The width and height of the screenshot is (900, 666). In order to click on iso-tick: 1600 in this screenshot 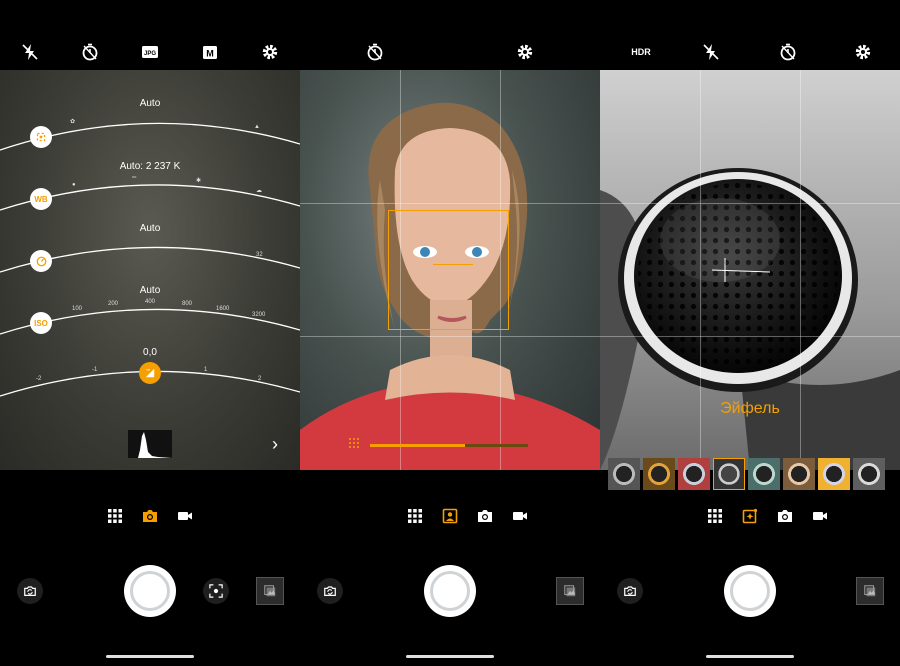, I will do `click(223, 309)`.